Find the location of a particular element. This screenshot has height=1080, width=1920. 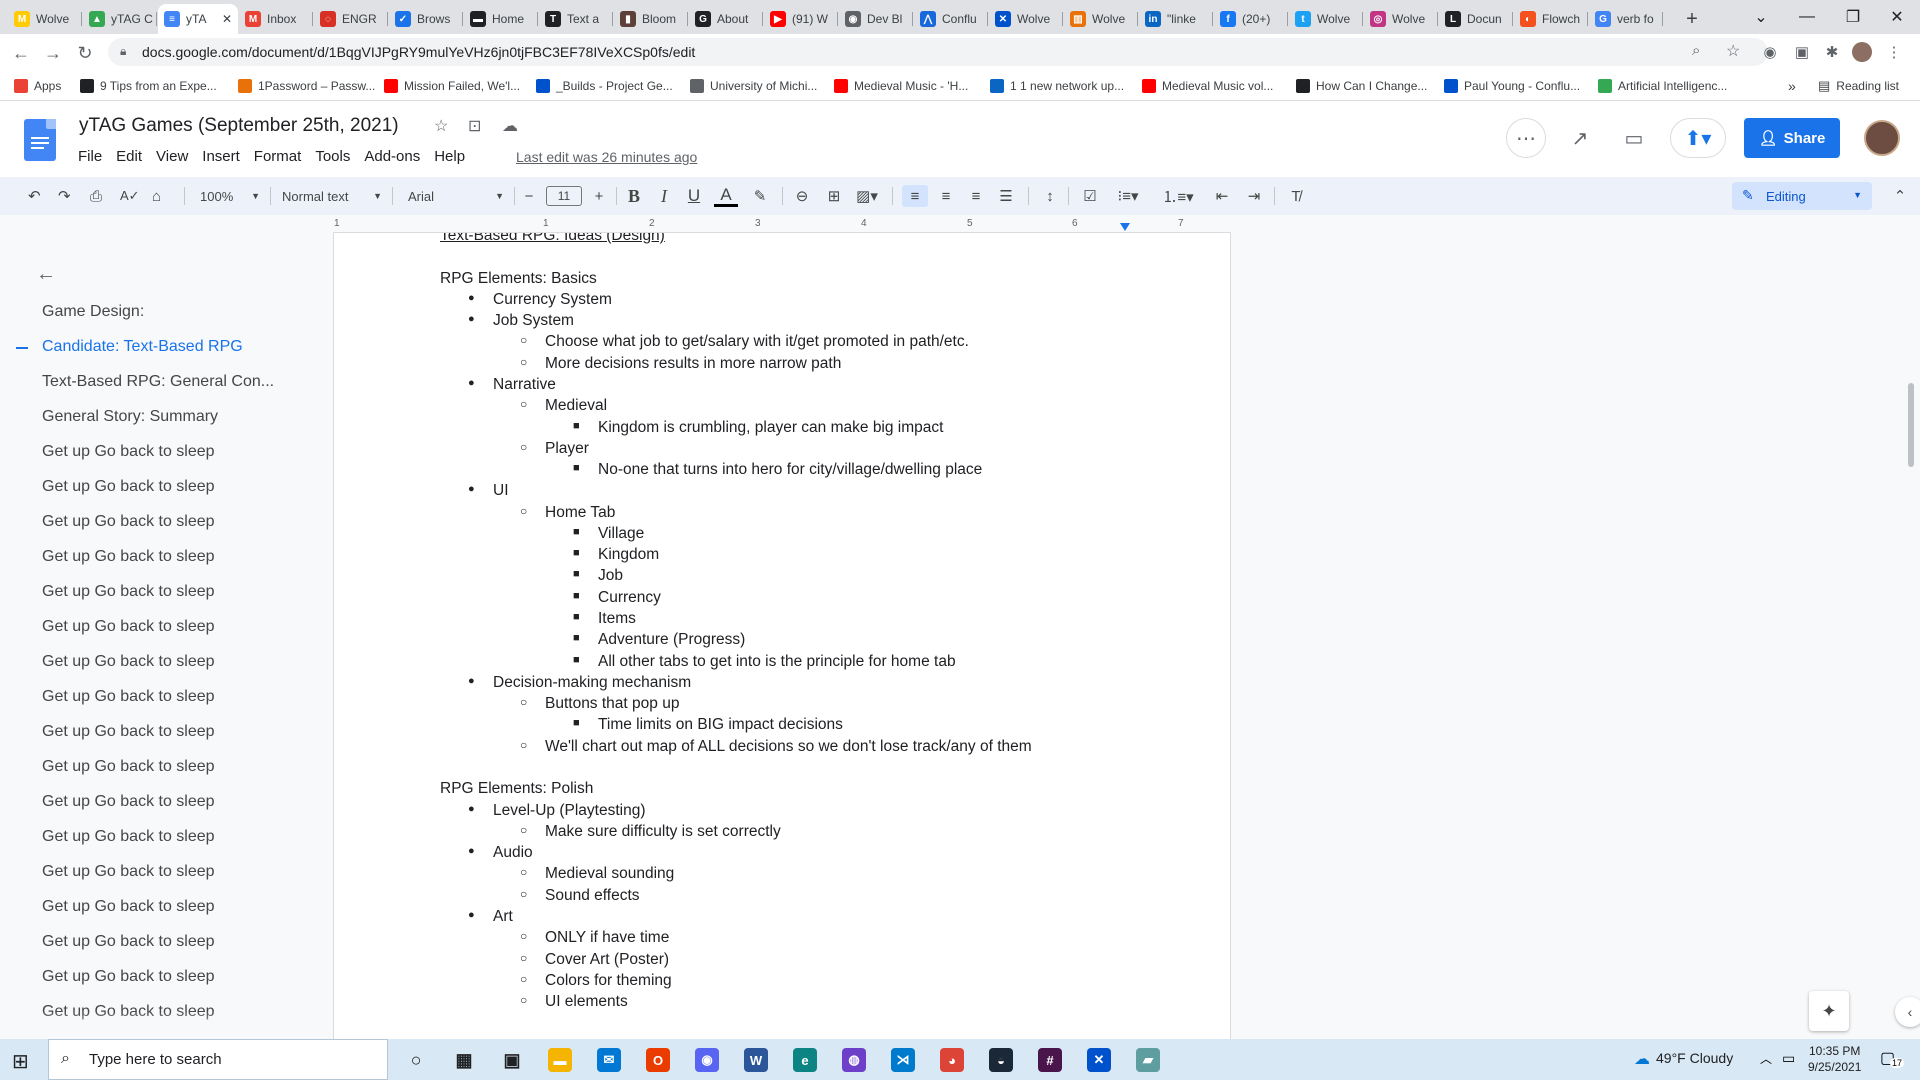

menu-edit: Edit is located at coordinates (129, 156).